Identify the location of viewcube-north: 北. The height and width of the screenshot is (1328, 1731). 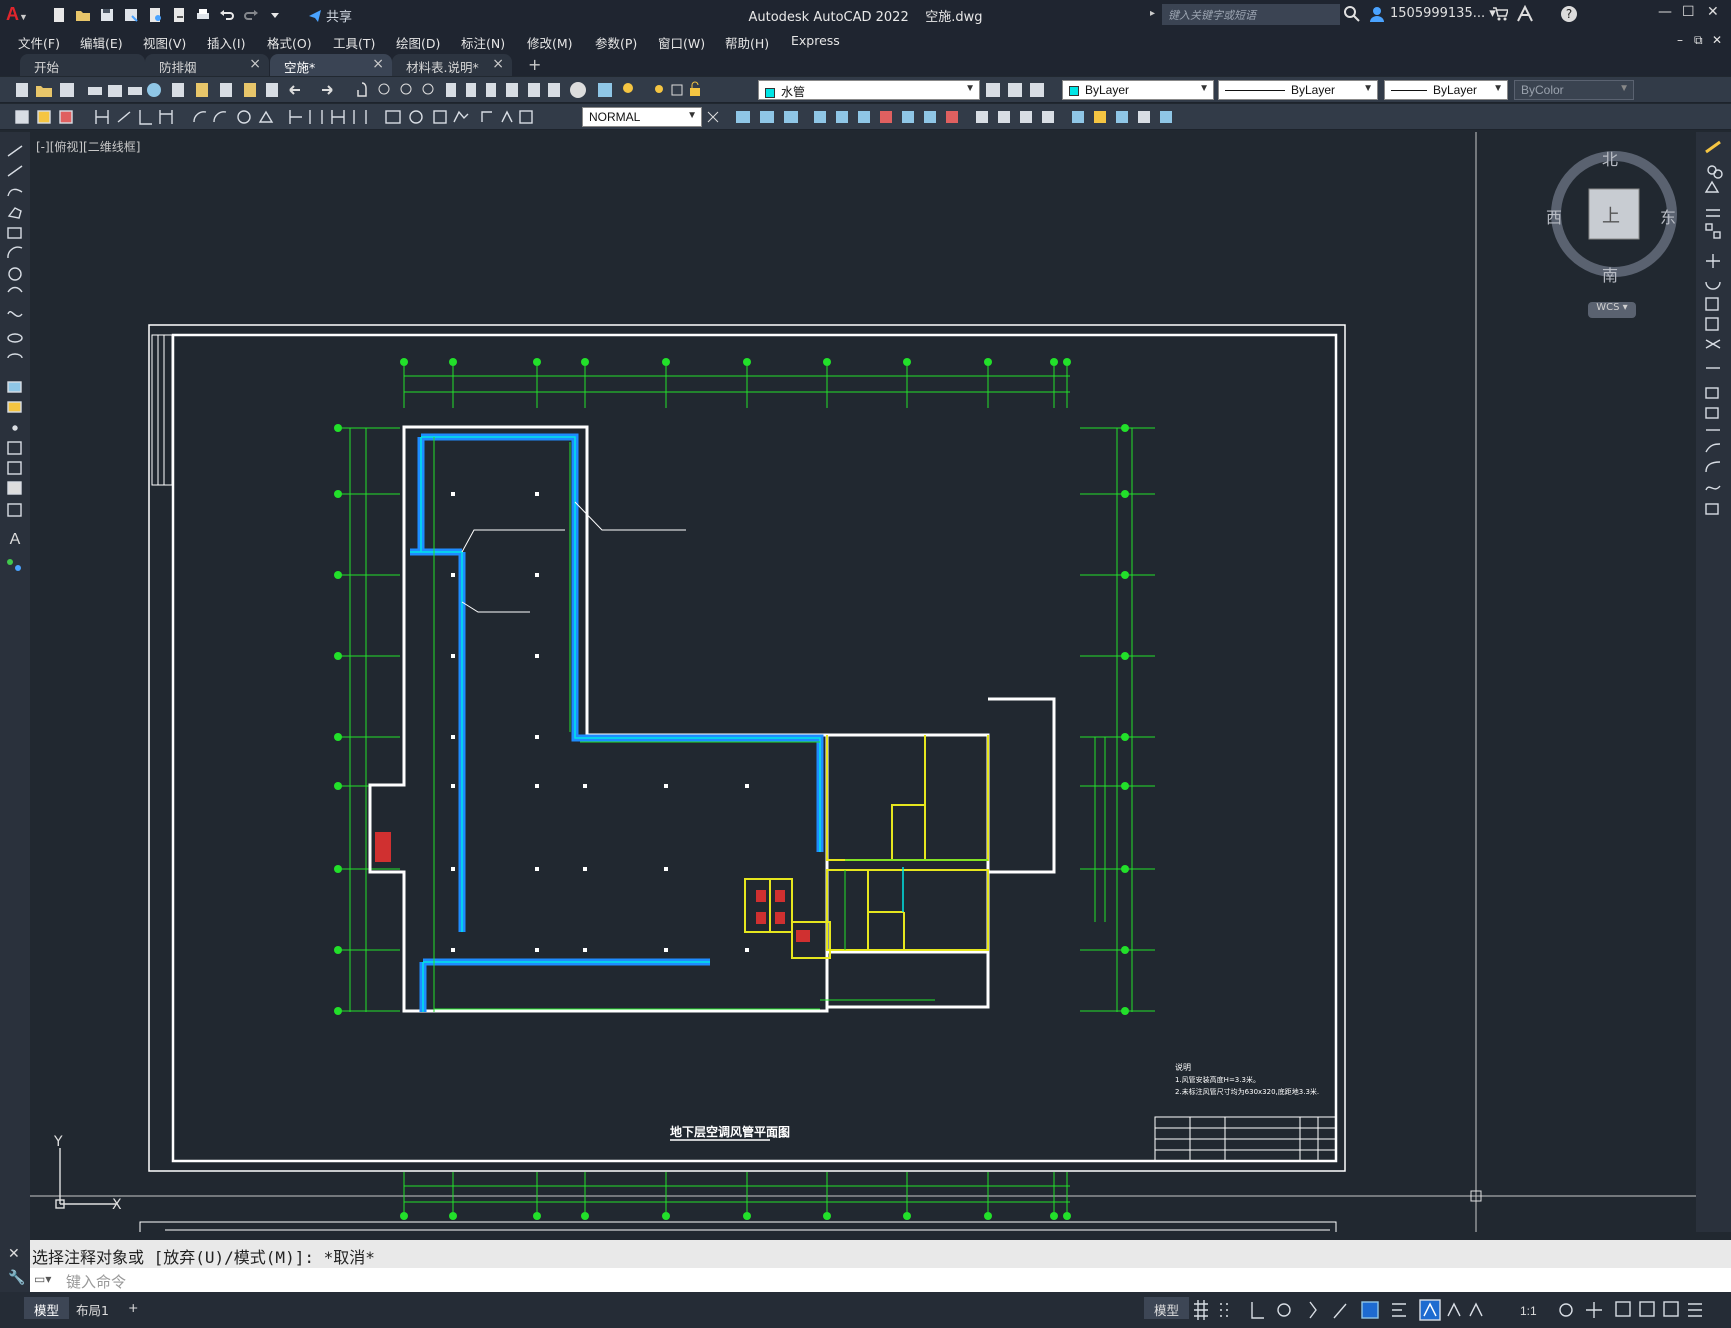
(1610, 158).